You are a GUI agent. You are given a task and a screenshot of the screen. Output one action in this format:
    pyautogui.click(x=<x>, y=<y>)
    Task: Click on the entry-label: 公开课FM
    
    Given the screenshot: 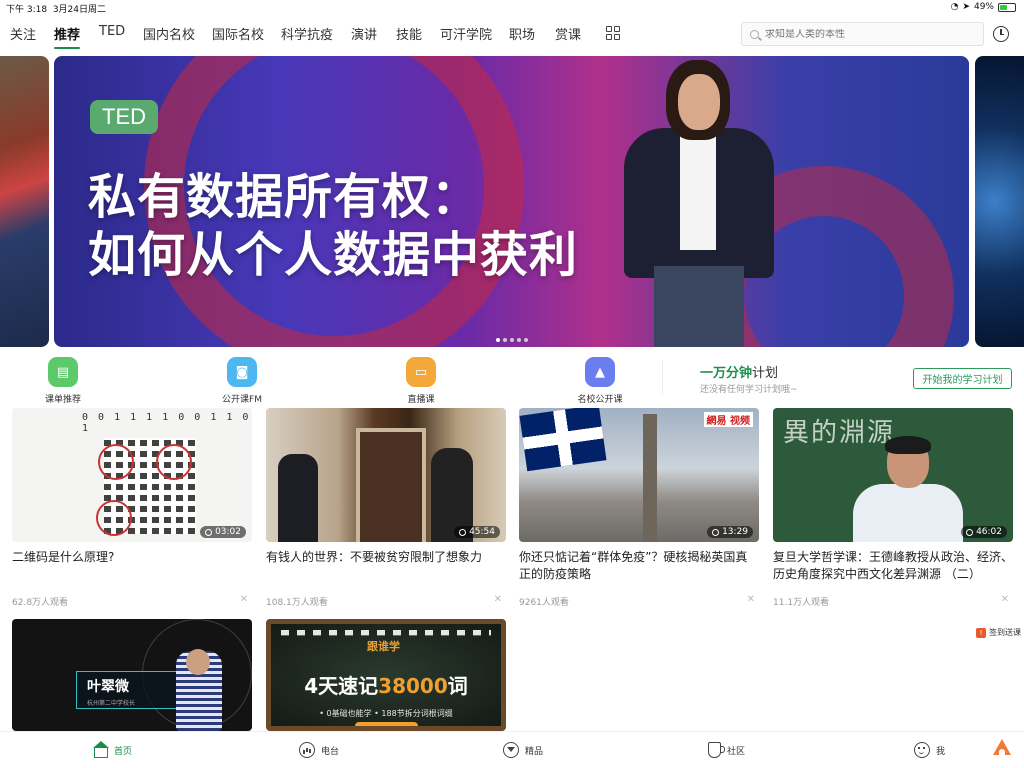 What is the action you would take?
    pyautogui.click(x=242, y=400)
    